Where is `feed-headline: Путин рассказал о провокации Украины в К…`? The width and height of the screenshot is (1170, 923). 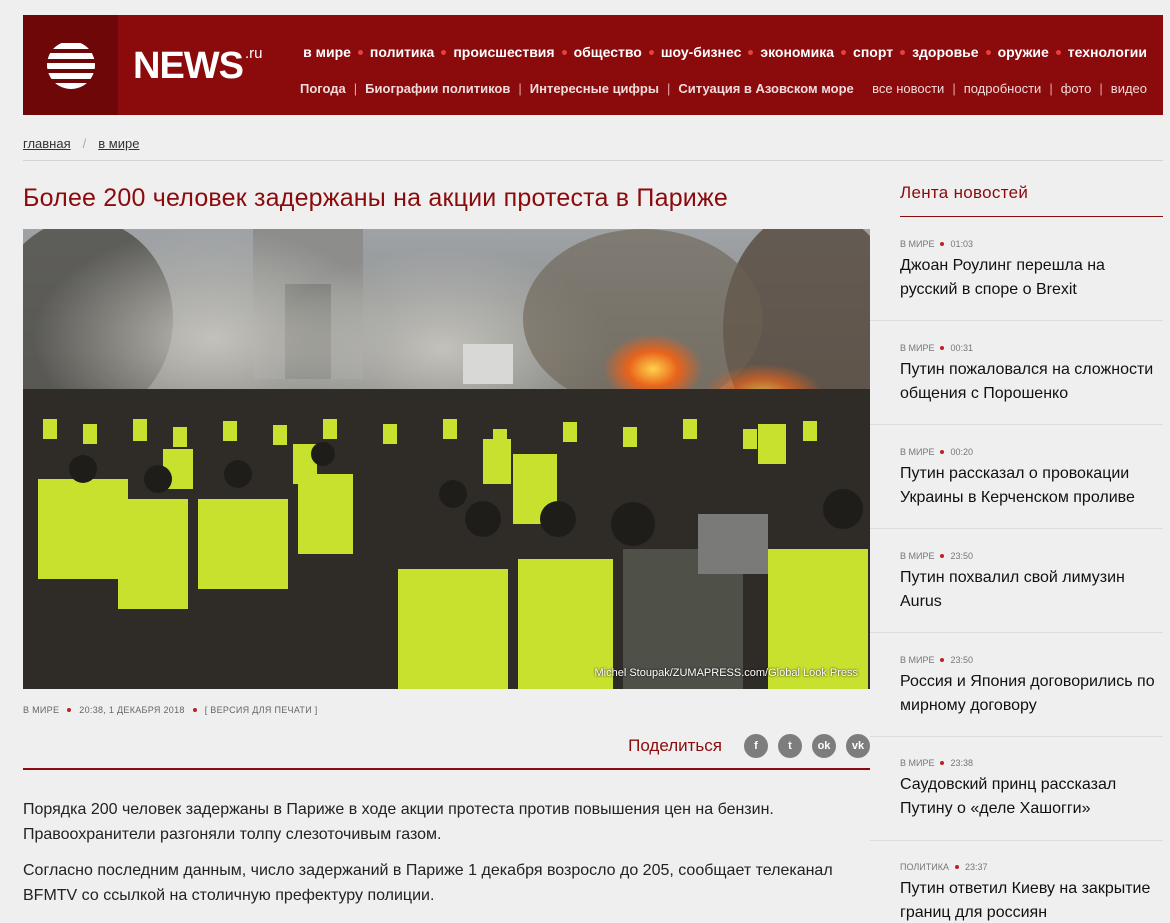
feed-headline: Путин рассказал о провокации Украины в К… is located at coordinates (1031, 486).